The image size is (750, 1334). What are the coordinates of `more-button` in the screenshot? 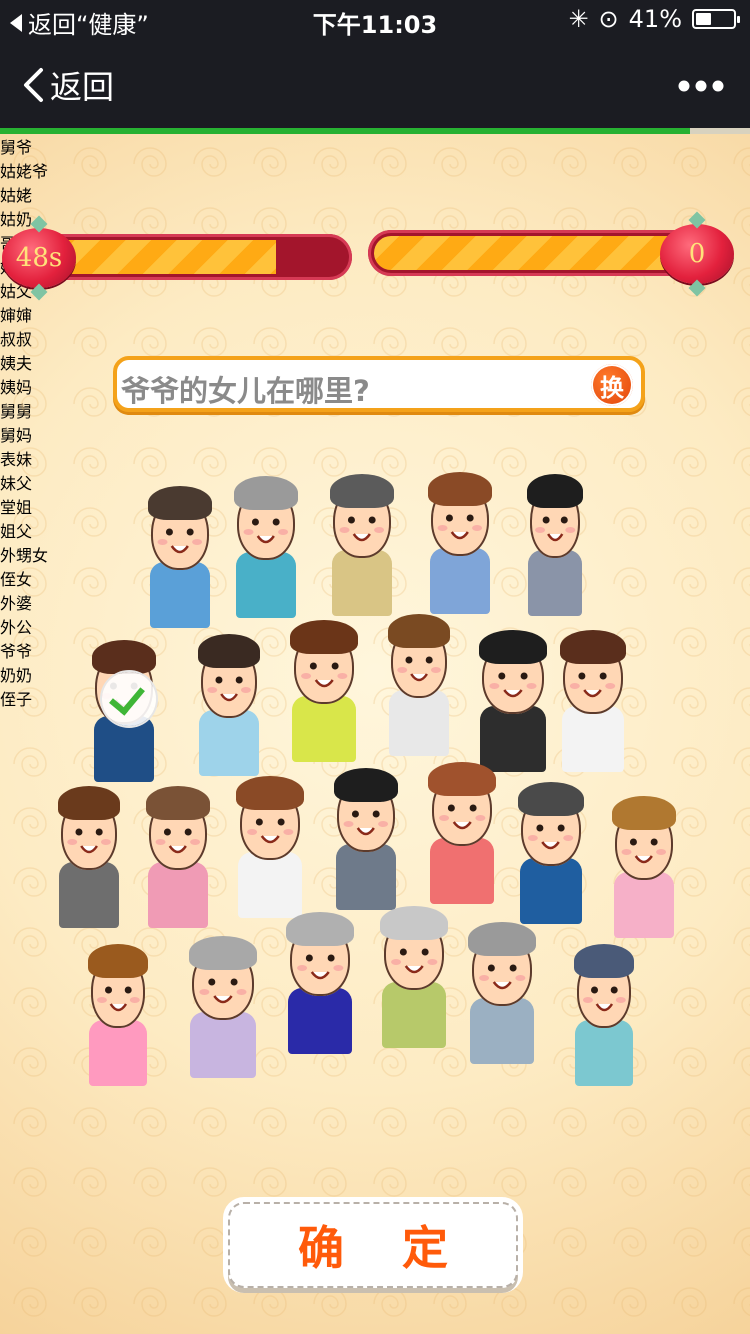 It's located at (701, 82).